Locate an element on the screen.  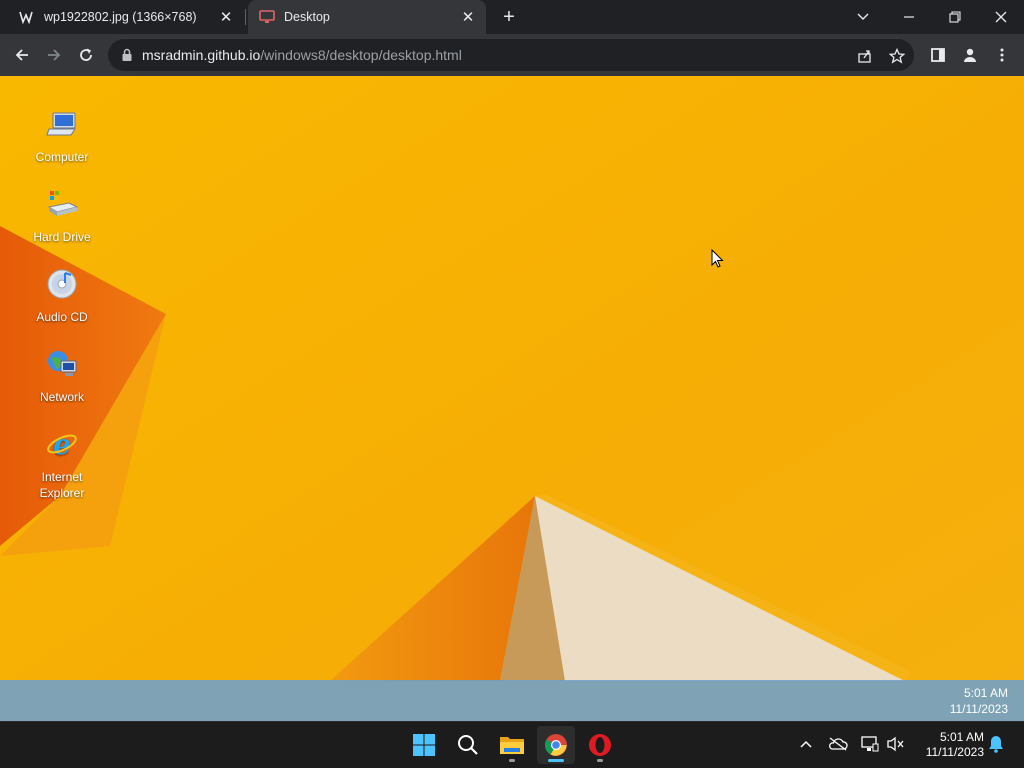
side-panel-button is located at coordinates (938, 55).